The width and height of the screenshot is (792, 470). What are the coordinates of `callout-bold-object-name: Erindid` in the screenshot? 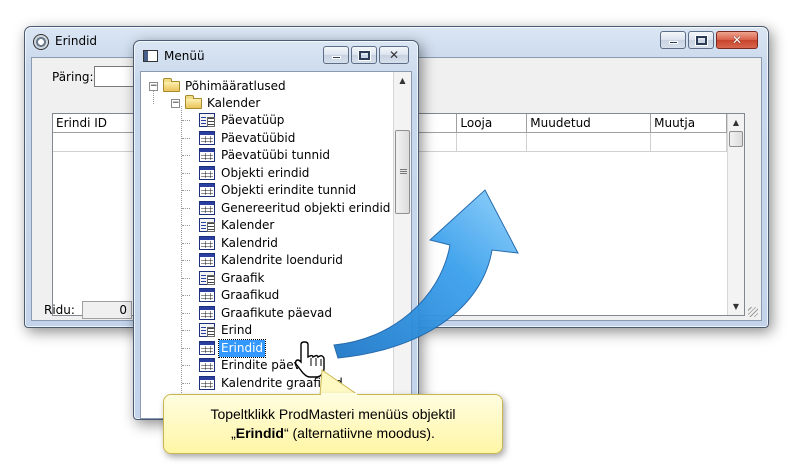 It's located at (259, 433).